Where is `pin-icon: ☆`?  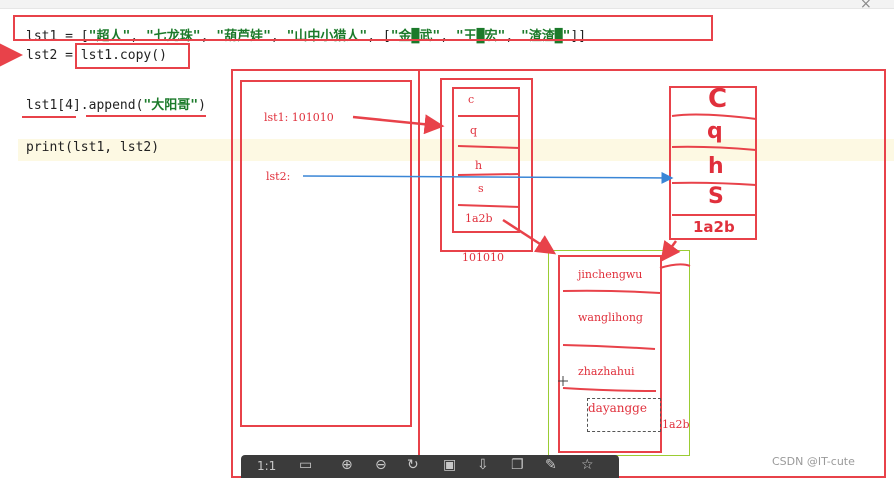 pin-icon: ☆ is located at coordinates (587, 465).